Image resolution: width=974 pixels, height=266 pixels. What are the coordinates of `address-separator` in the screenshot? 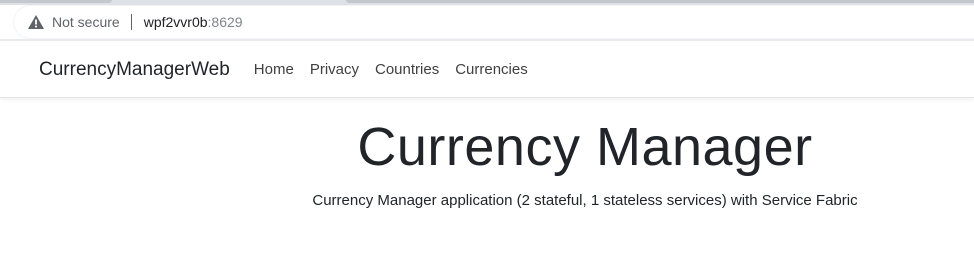 It's located at (131, 22).